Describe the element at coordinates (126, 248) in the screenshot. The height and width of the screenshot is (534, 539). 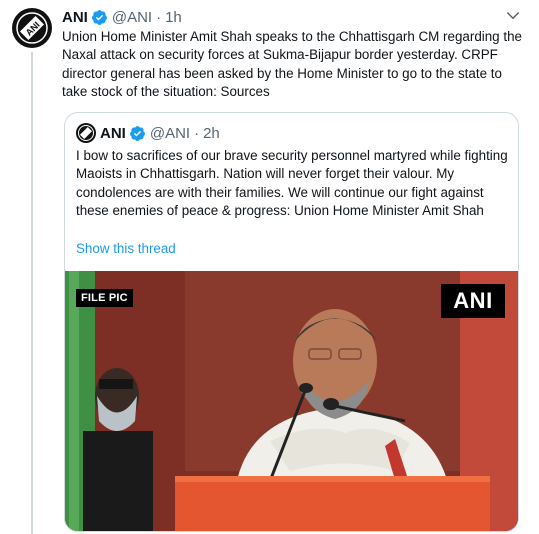
I see `show-thread-link: Show this thread` at that location.